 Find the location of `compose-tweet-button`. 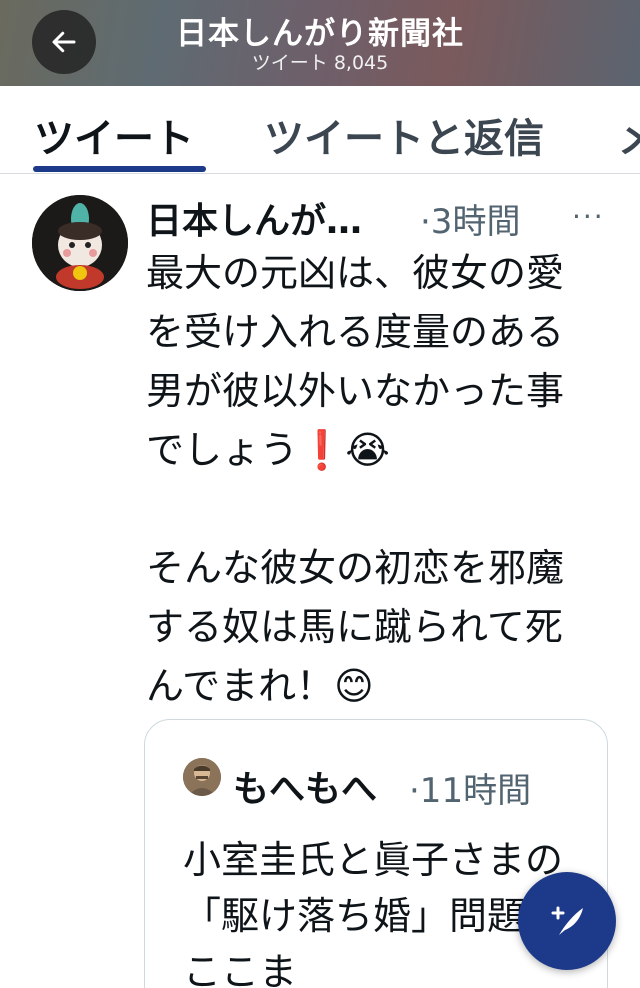

compose-tweet-button is located at coordinates (567, 921).